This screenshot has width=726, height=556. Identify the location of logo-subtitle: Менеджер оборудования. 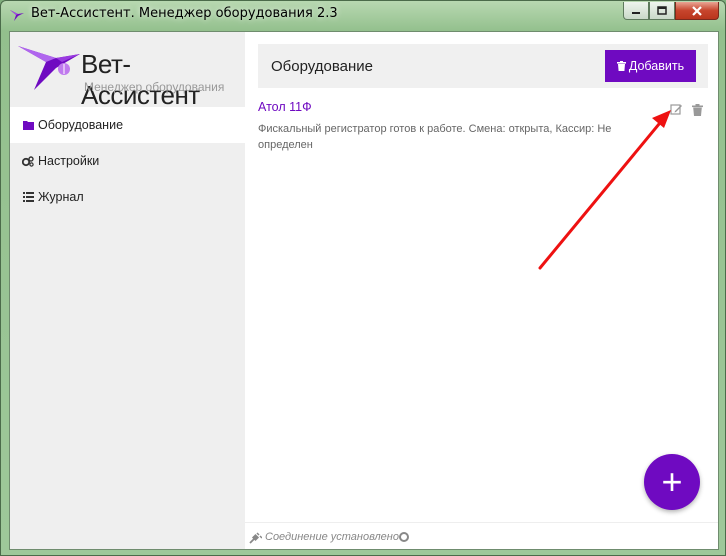
(154, 87).